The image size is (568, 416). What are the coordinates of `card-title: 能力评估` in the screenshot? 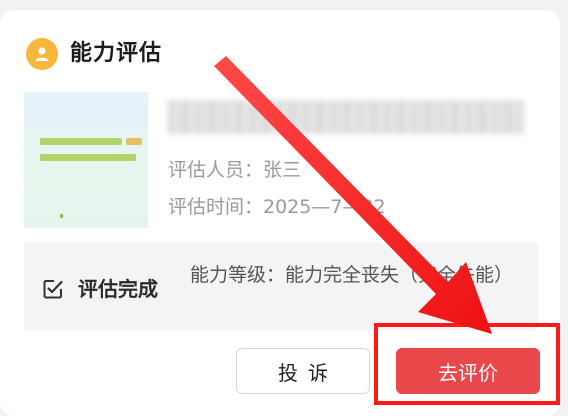 It's located at (116, 53).